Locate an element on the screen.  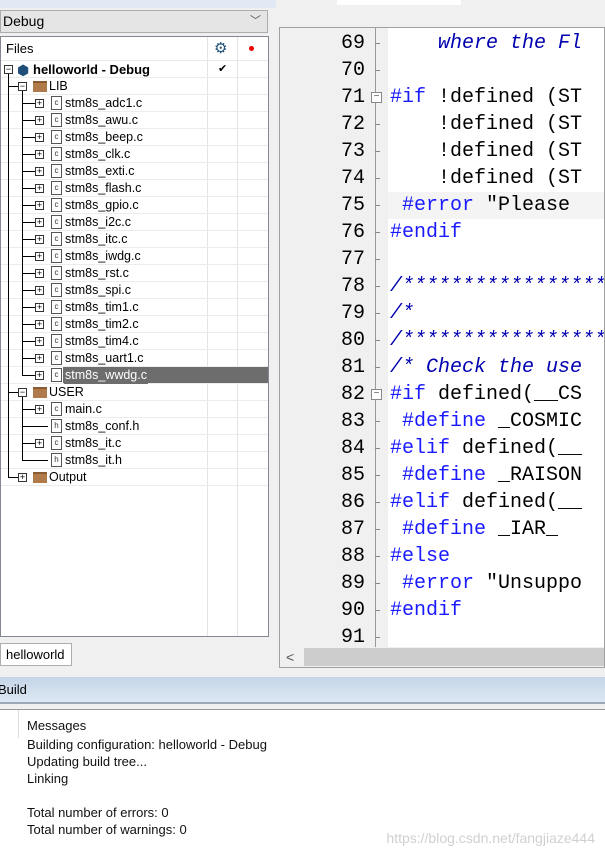
tree-file: + c stm8s_wwdg.c is located at coordinates (134, 375).